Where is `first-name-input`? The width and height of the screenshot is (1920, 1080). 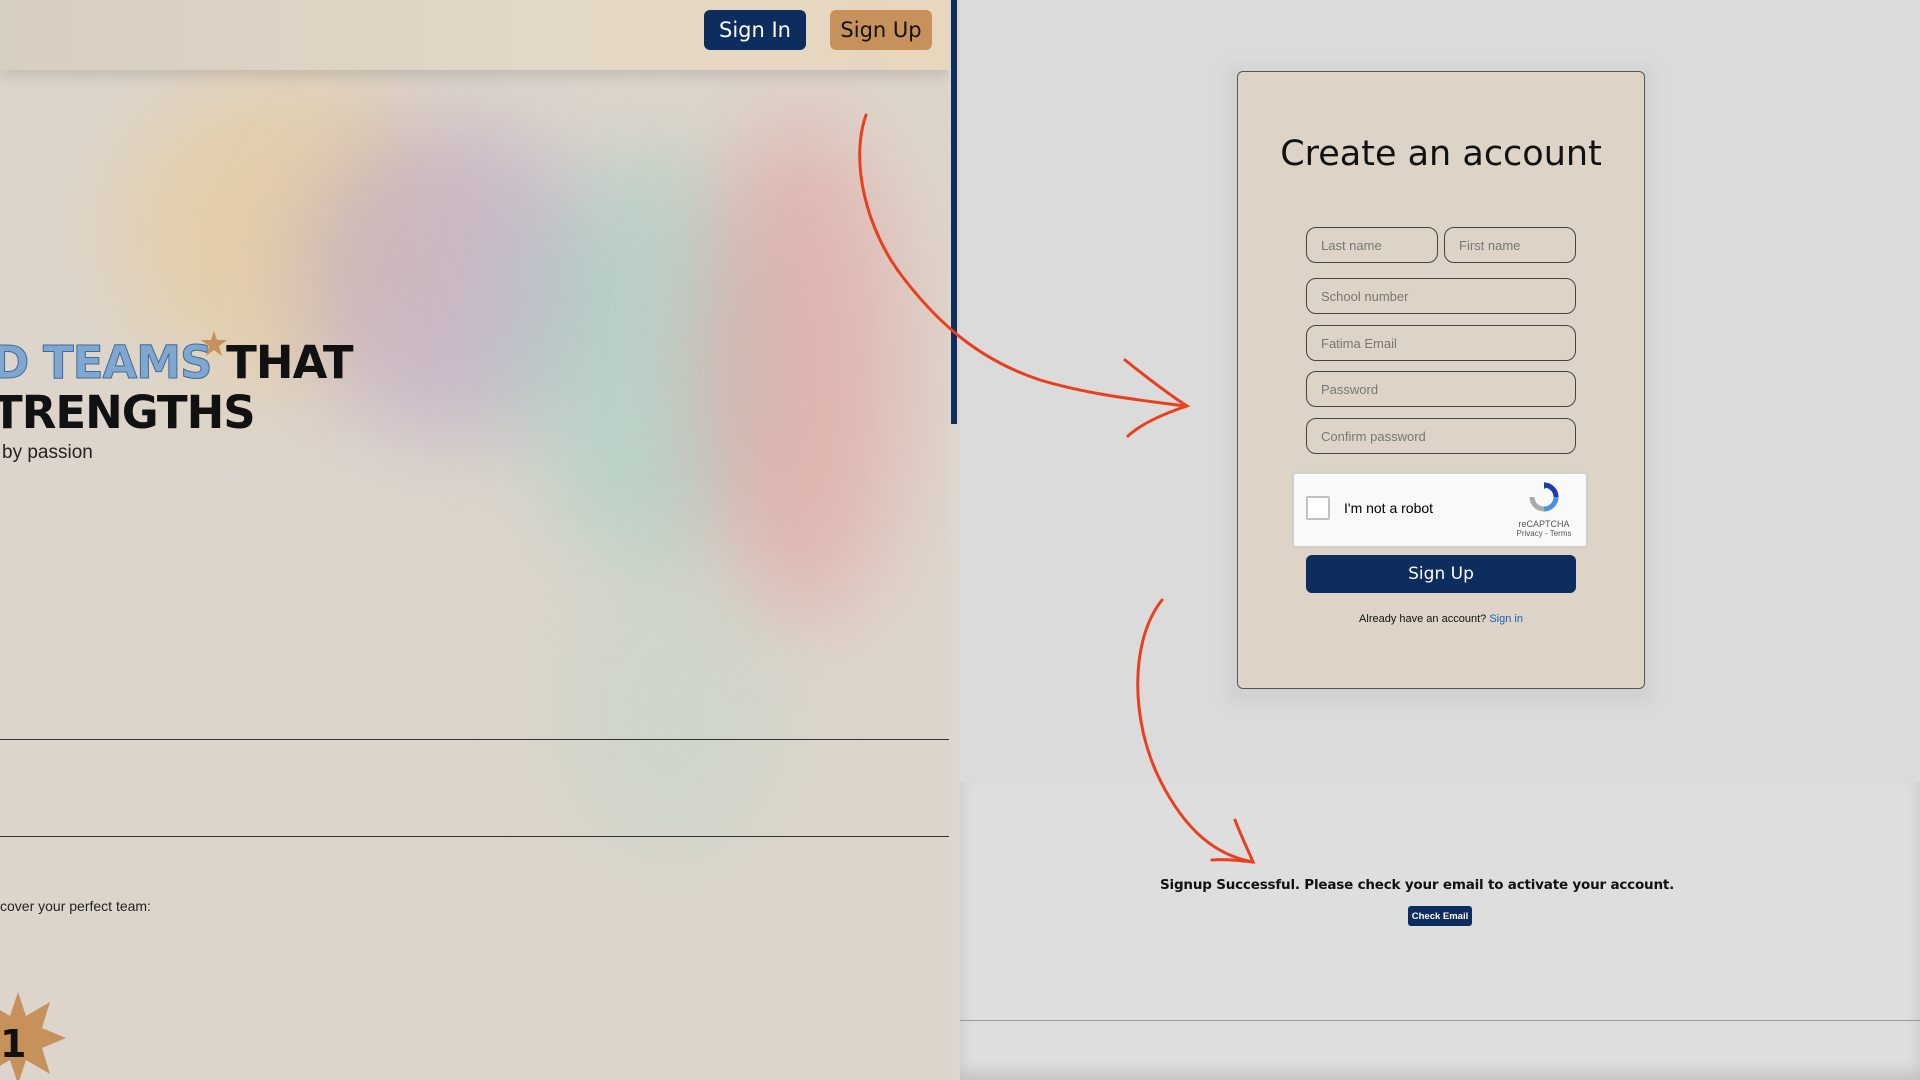
first-name-input is located at coordinates (1510, 245).